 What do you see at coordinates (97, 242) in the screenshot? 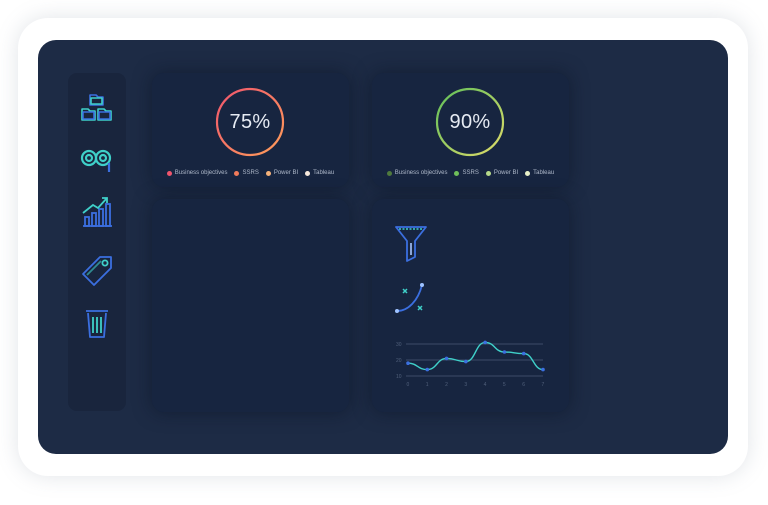
I see `sidebar` at bounding box center [97, 242].